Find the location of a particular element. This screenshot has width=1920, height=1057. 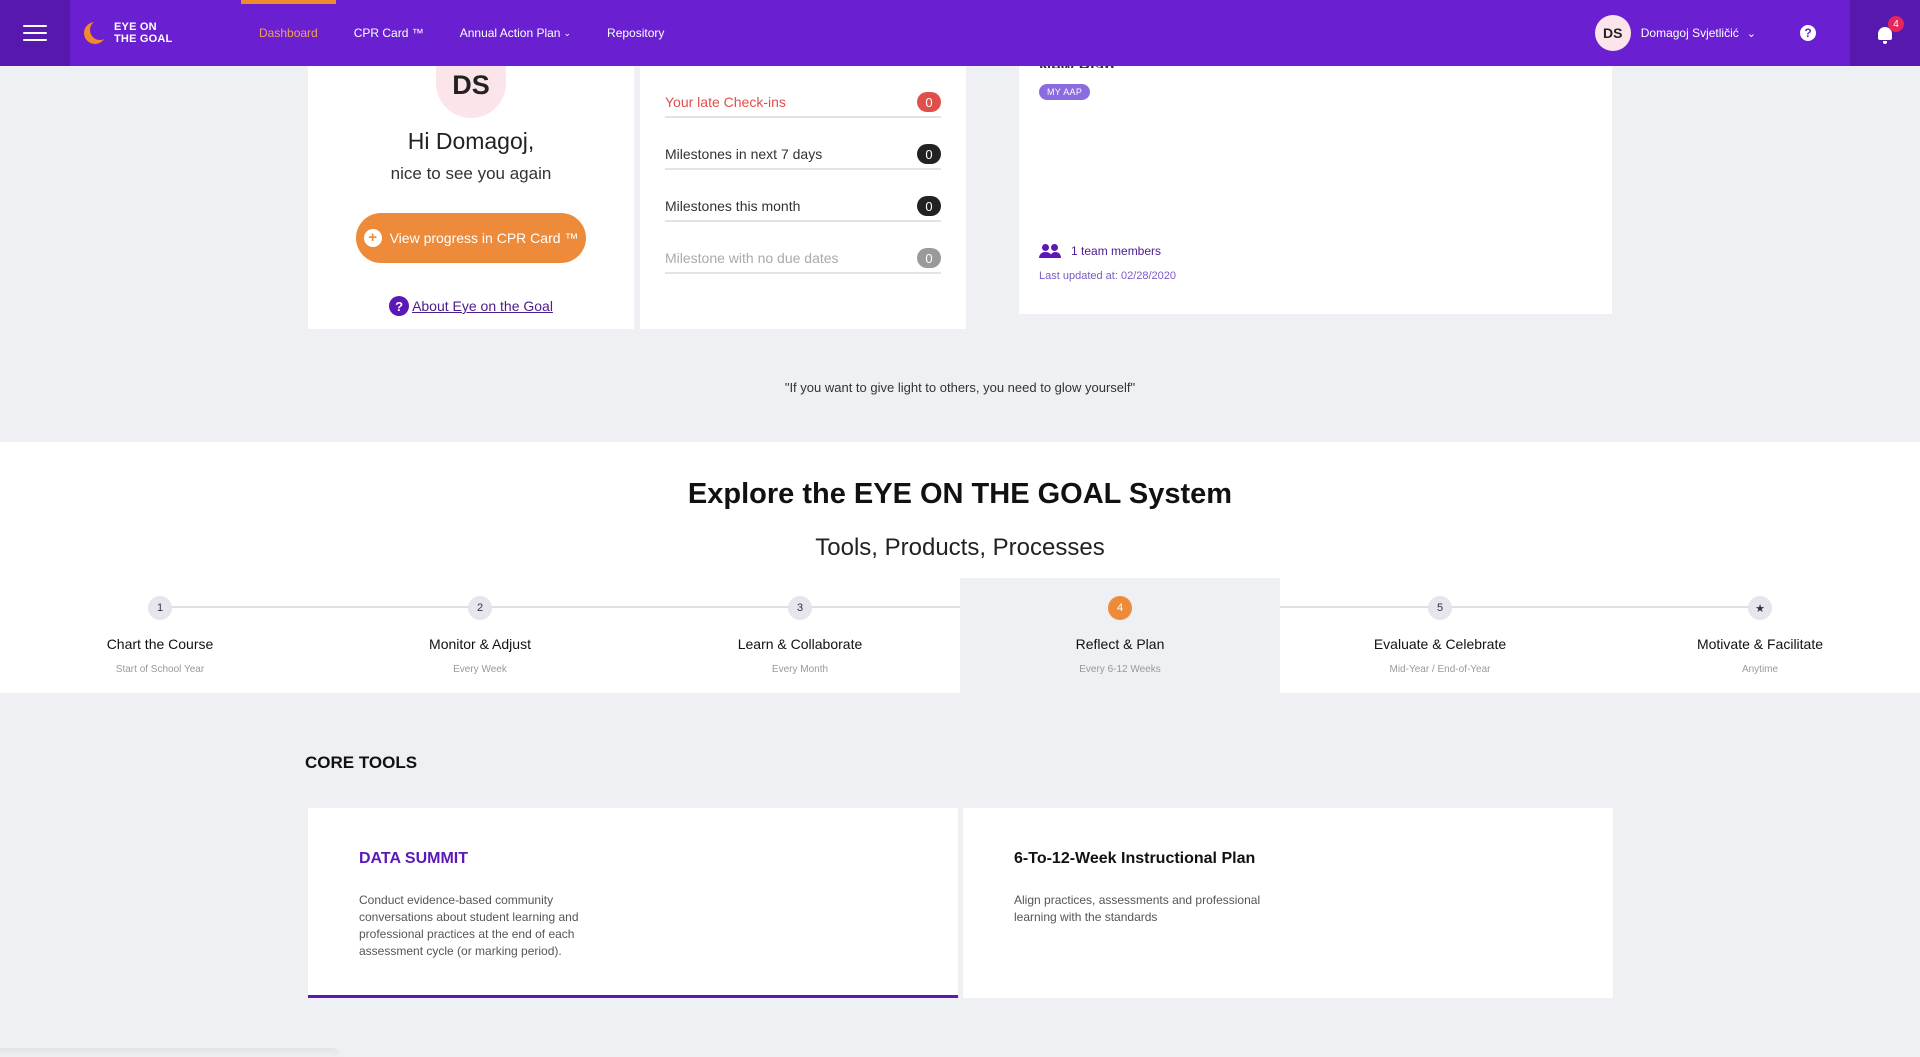

nav-item-label: CPR Card ™ is located at coordinates (388, 33).